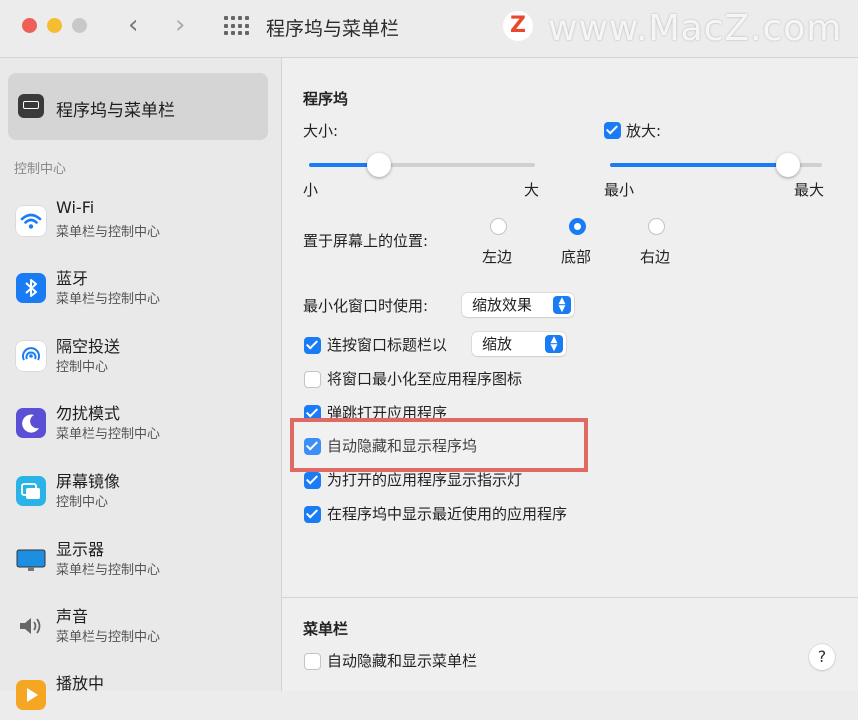 The width and height of the screenshot is (858, 720). What do you see at coordinates (809, 190) in the screenshot?
I see `magnification-max-label: 最大` at bounding box center [809, 190].